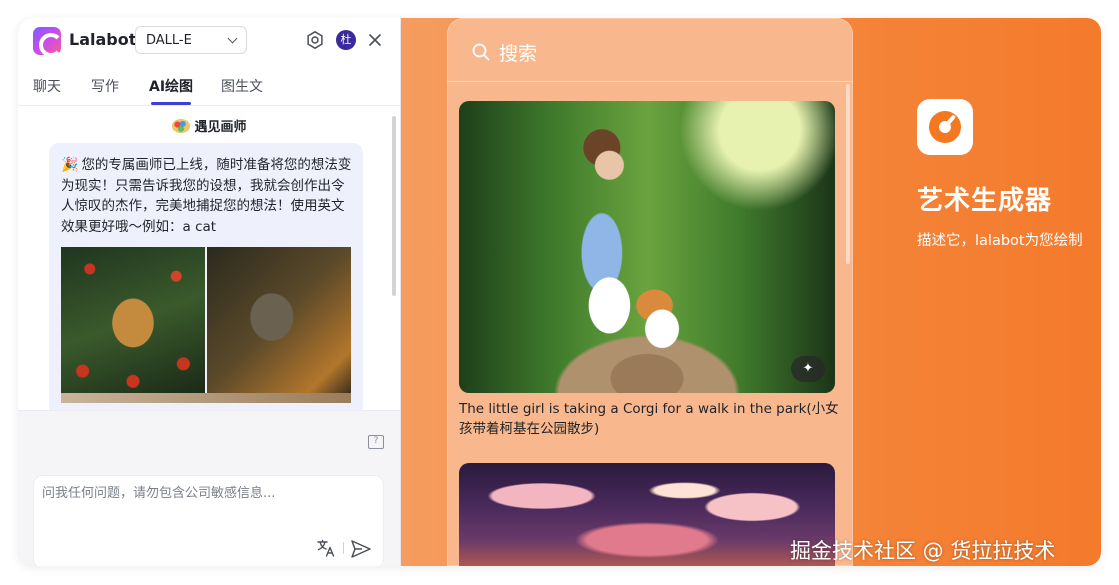  I want to click on search-icon, so click(481, 52).